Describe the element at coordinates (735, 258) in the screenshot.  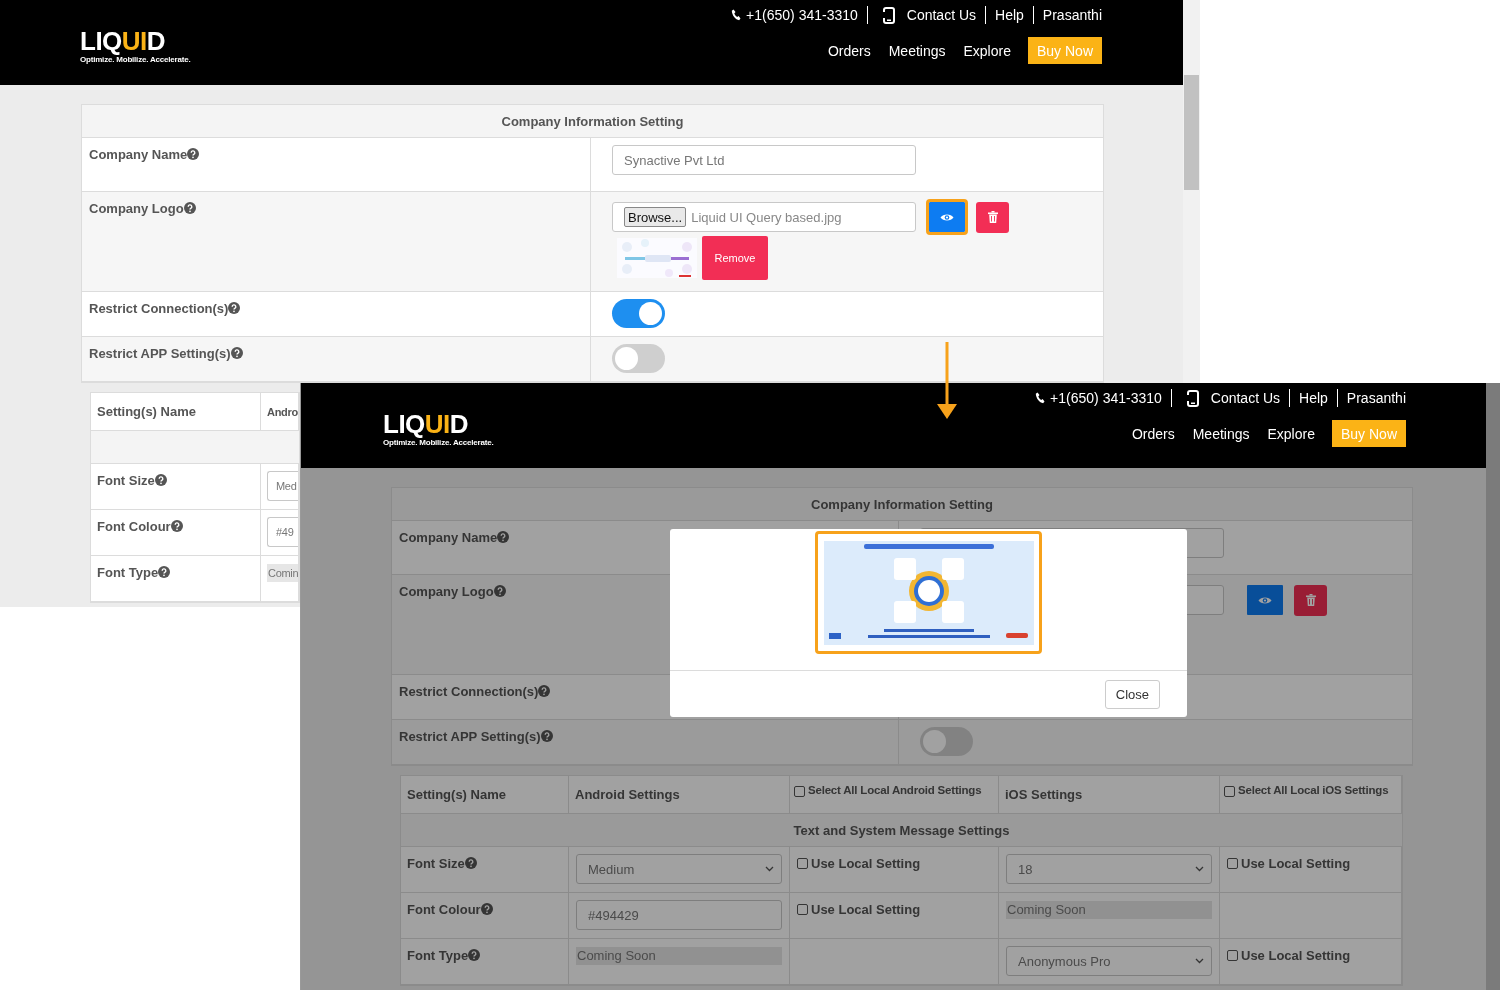
I see `remove-button: Remove` at that location.